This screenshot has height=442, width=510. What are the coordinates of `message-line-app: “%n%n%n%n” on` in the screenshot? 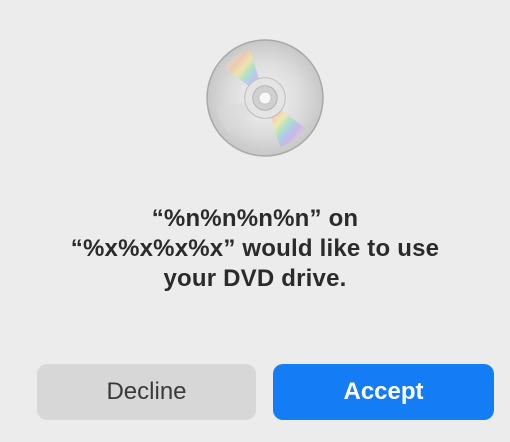 It's located at (255, 218).